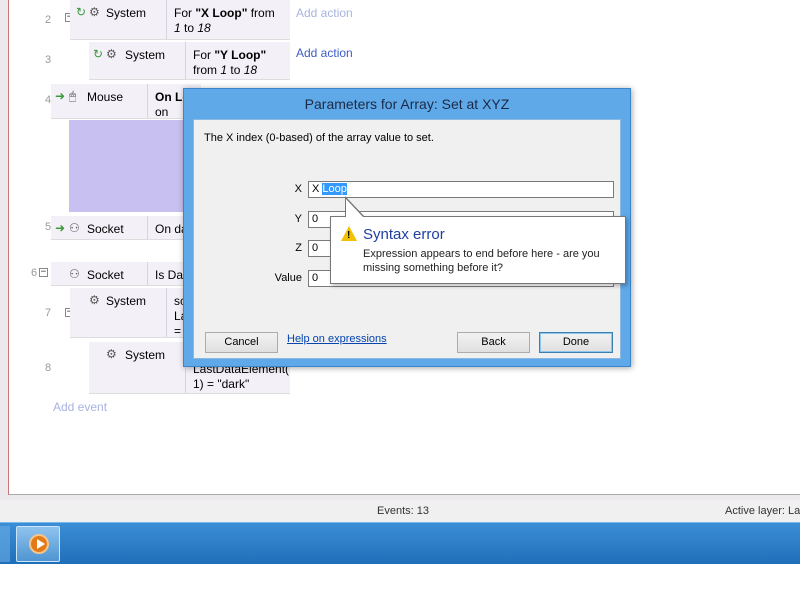 The height and width of the screenshot is (600, 800). I want to click on condition-socket-is-data: ⚇ Socket Is Dat, so click(126, 274).